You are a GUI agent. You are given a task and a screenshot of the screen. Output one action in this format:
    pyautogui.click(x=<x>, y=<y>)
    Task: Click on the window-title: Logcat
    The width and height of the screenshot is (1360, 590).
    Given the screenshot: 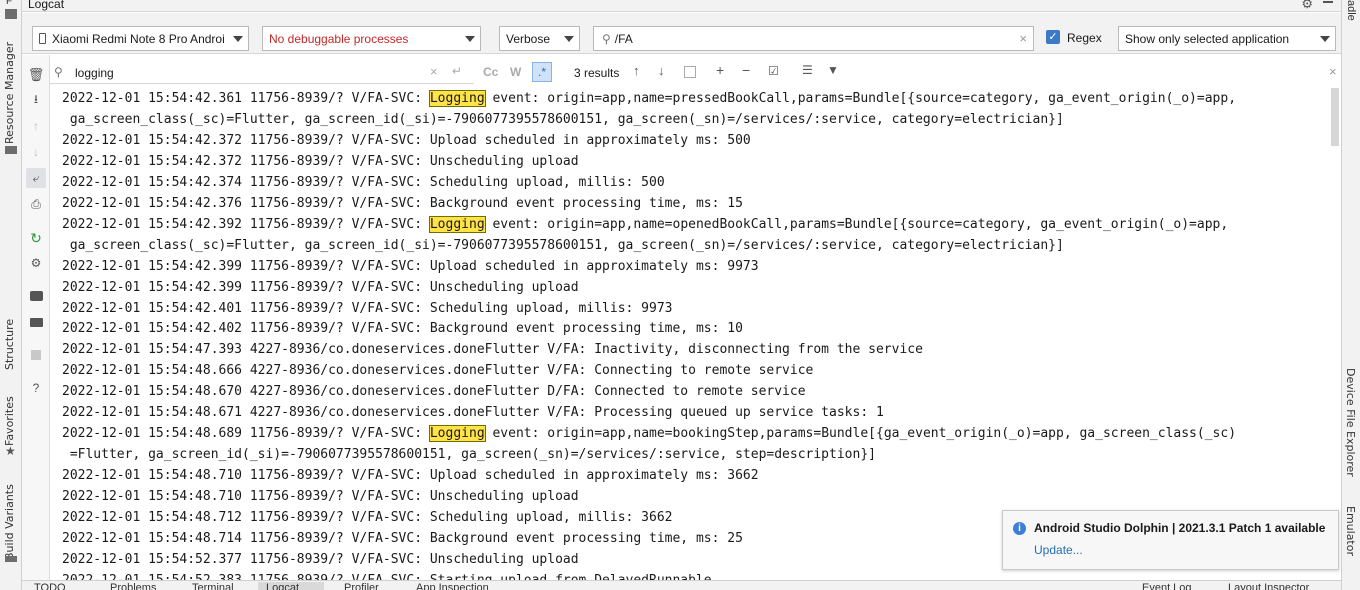 What is the action you would take?
    pyautogui.click(x=46, y=5)
    